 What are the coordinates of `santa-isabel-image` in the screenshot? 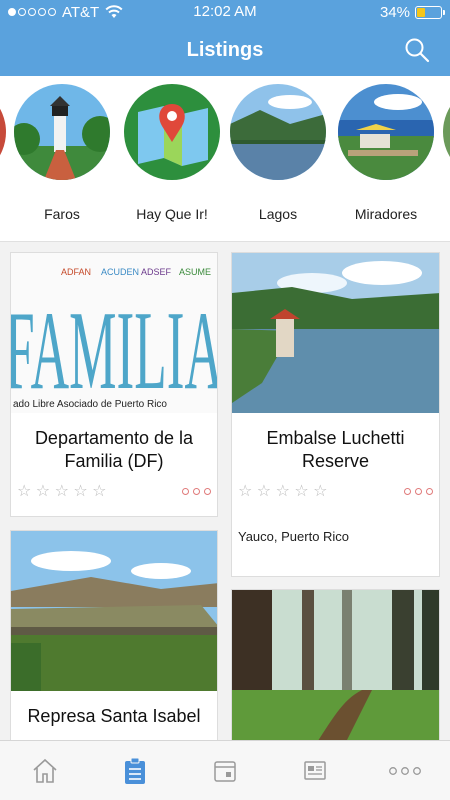 It's located at (114, 611).